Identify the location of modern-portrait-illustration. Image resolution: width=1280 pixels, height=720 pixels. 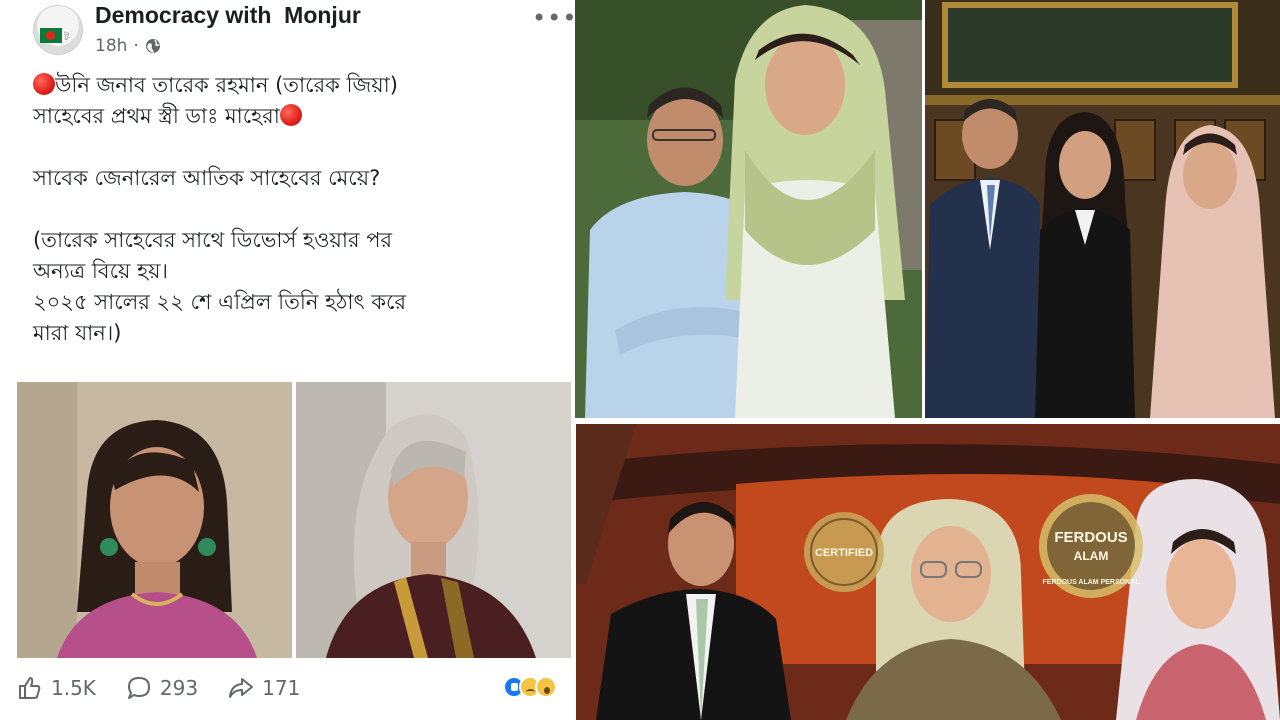
(433, 520).